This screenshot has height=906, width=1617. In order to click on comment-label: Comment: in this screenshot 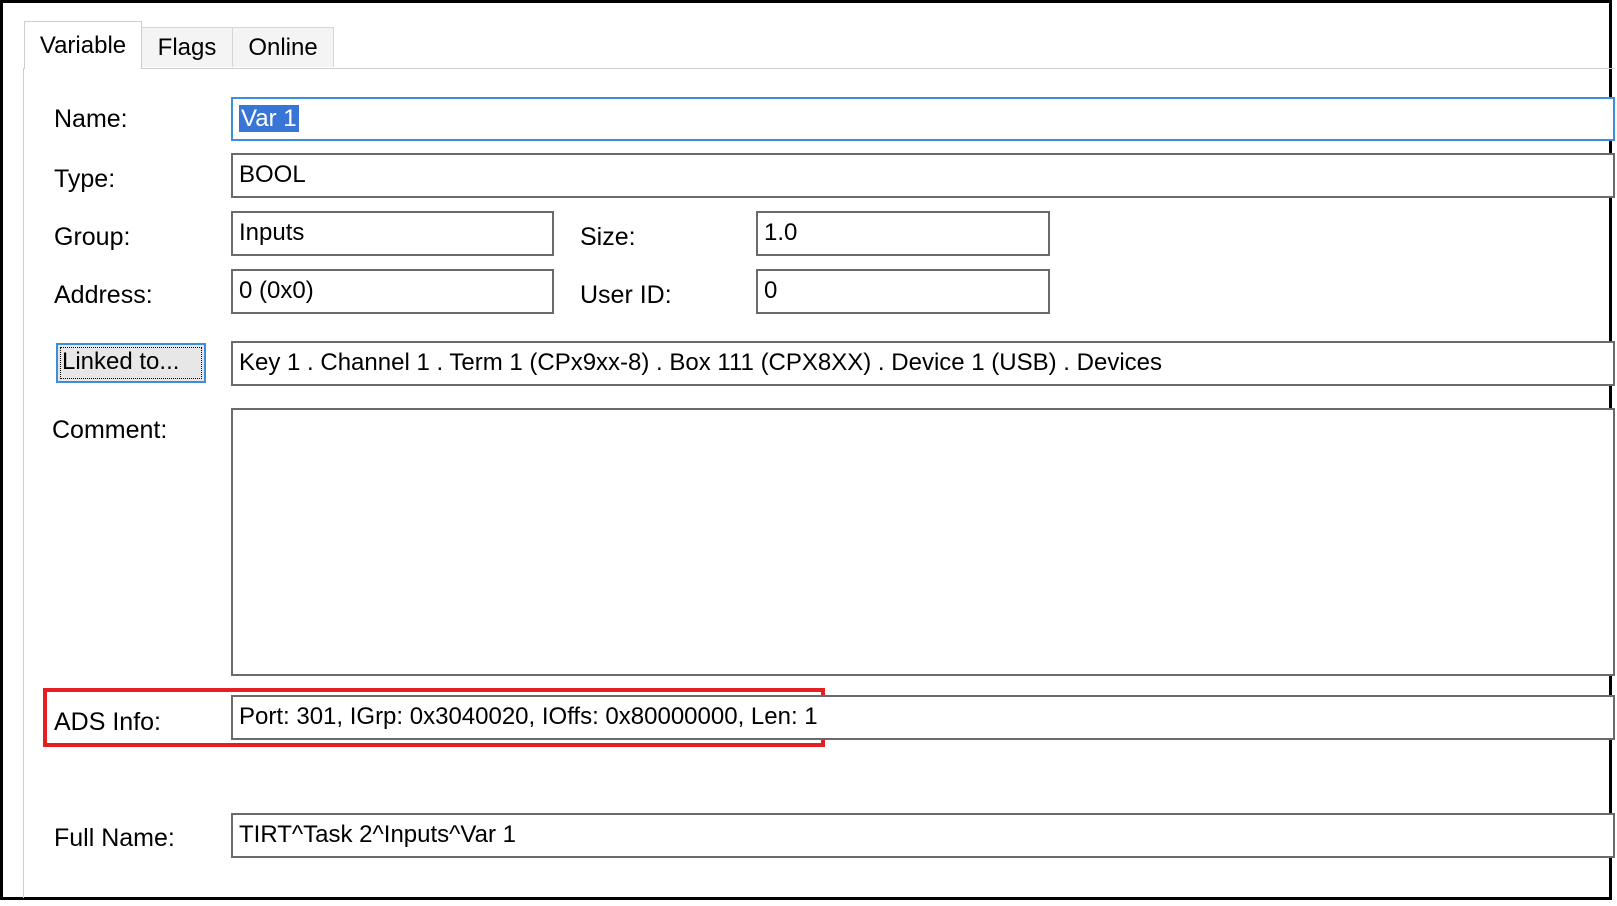, I will do `click(110, 430)`.